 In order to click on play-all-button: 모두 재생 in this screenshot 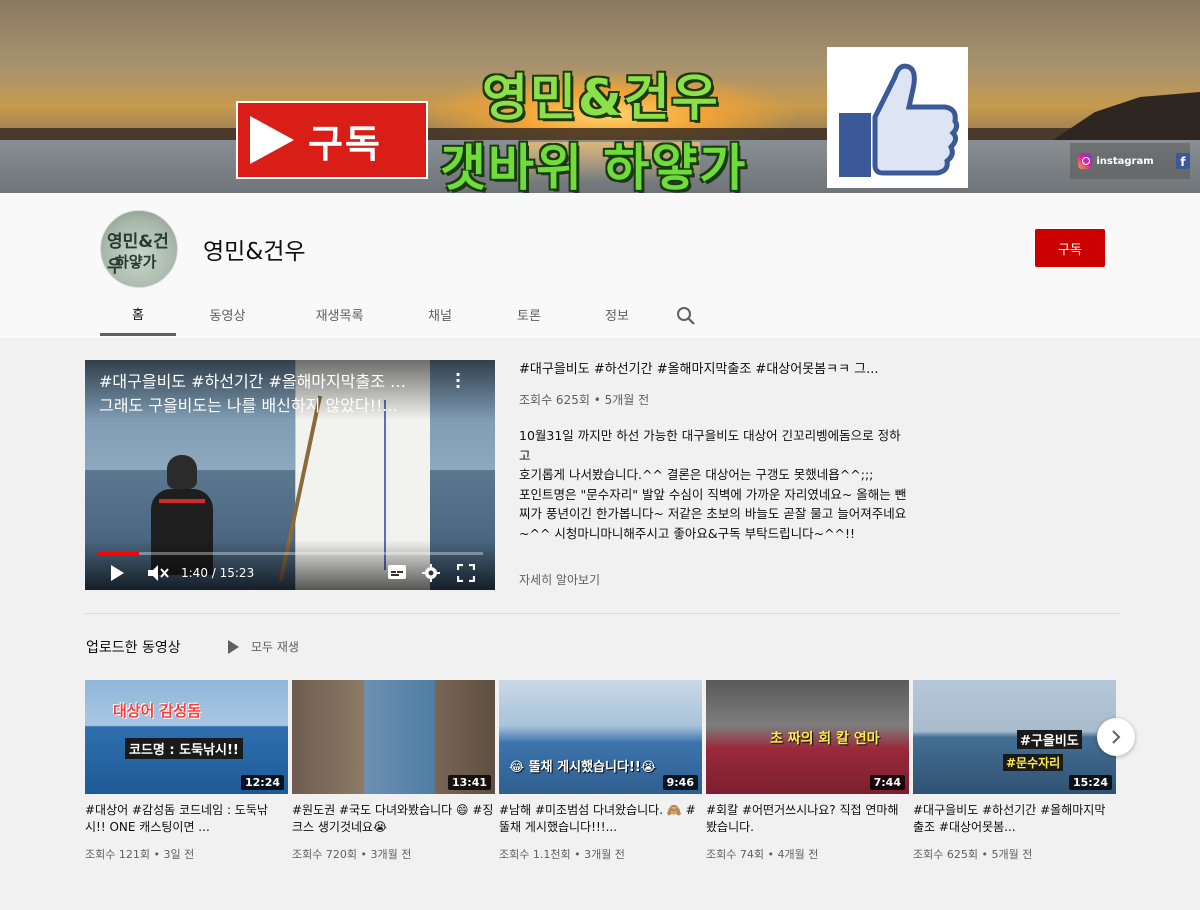, I will do `click(263, 646)`.